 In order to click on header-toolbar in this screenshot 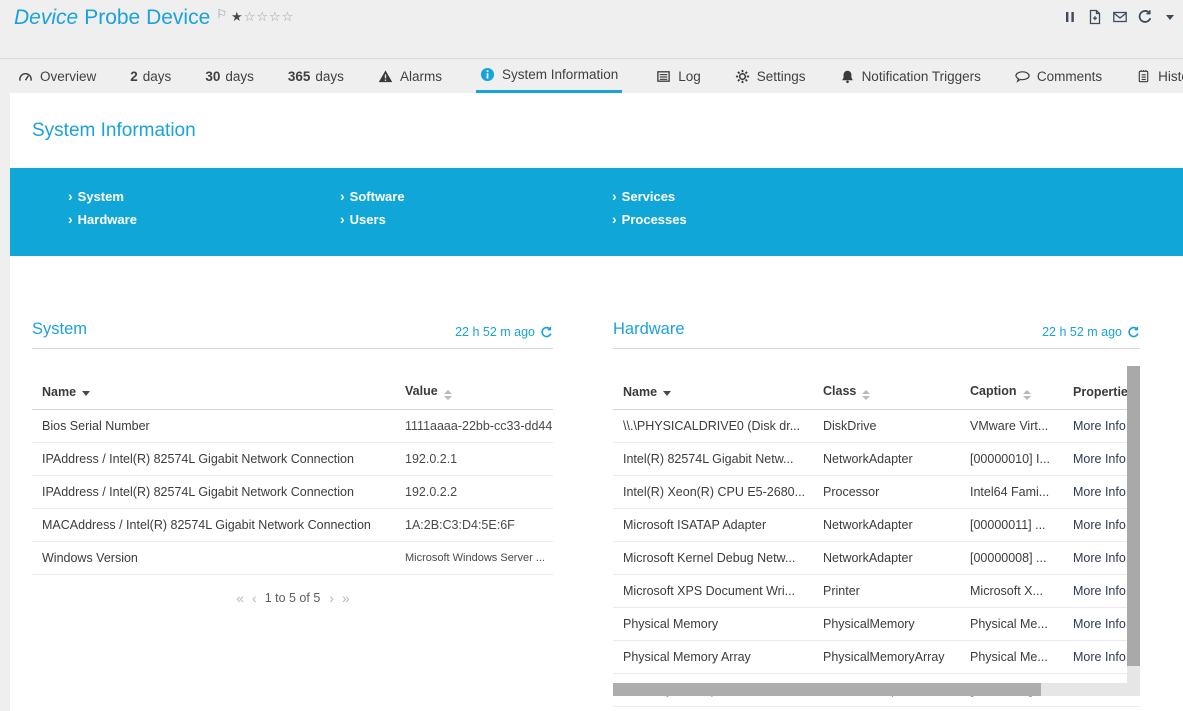, I will do `click(1120, 17)`.